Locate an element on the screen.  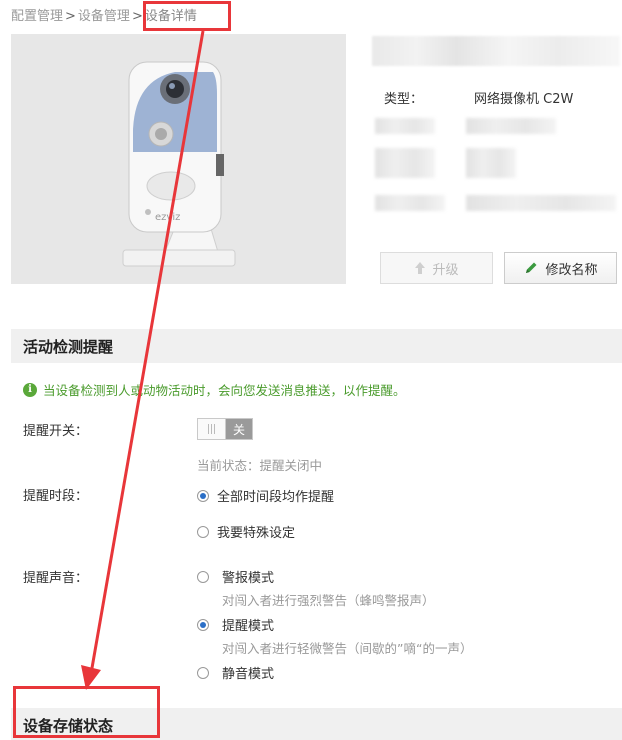
breadcrumb-config-management: 配置管理 is located at coordinates (37, 16).